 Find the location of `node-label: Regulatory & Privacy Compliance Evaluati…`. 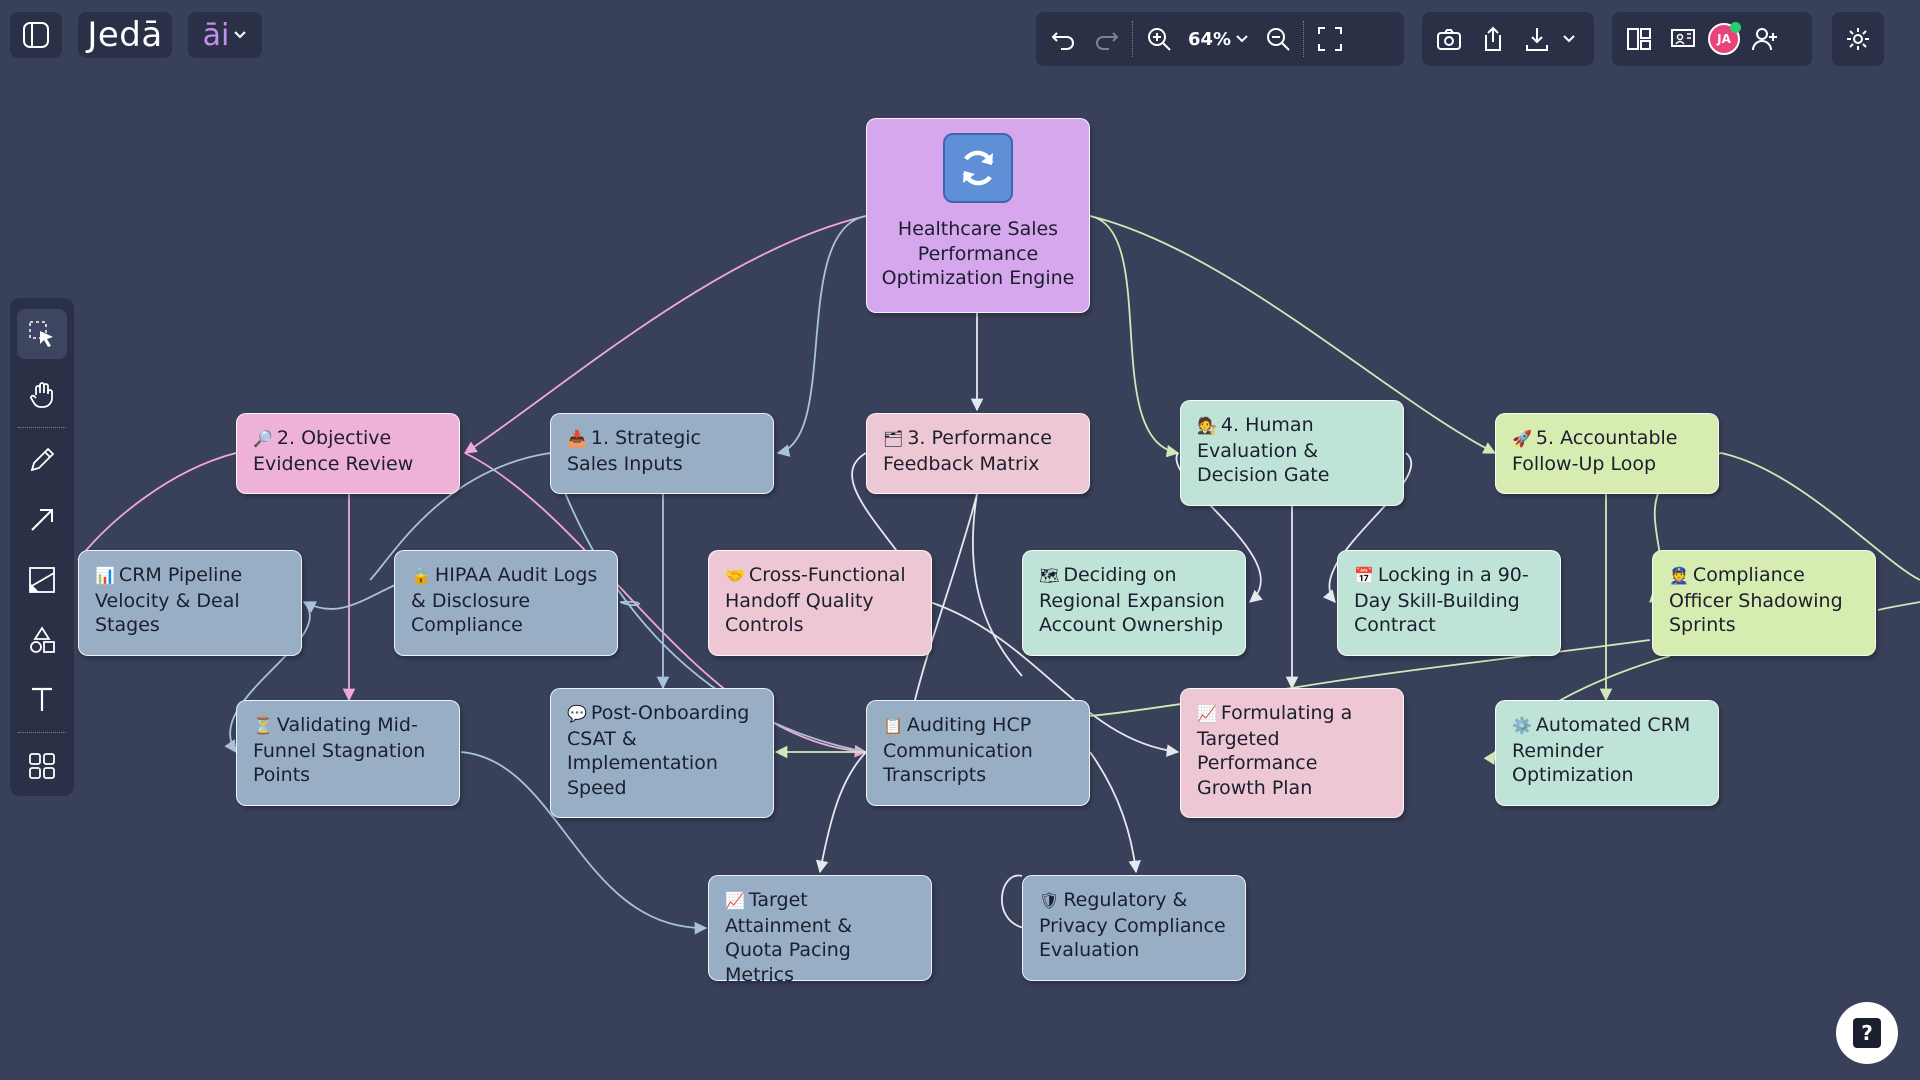

node-label: Regulatory & Privacy Compliance Evaluati… is located at coordinates (1132, 925).